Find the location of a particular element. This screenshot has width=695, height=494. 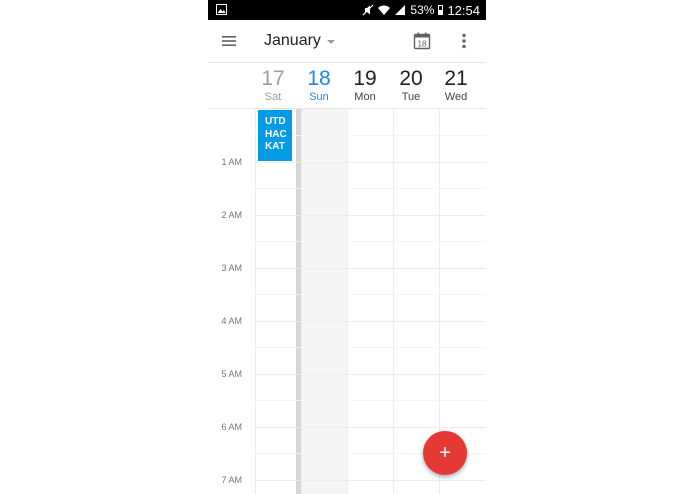

event-card: UTD HAC KAT is located at coordinates (275, 135).